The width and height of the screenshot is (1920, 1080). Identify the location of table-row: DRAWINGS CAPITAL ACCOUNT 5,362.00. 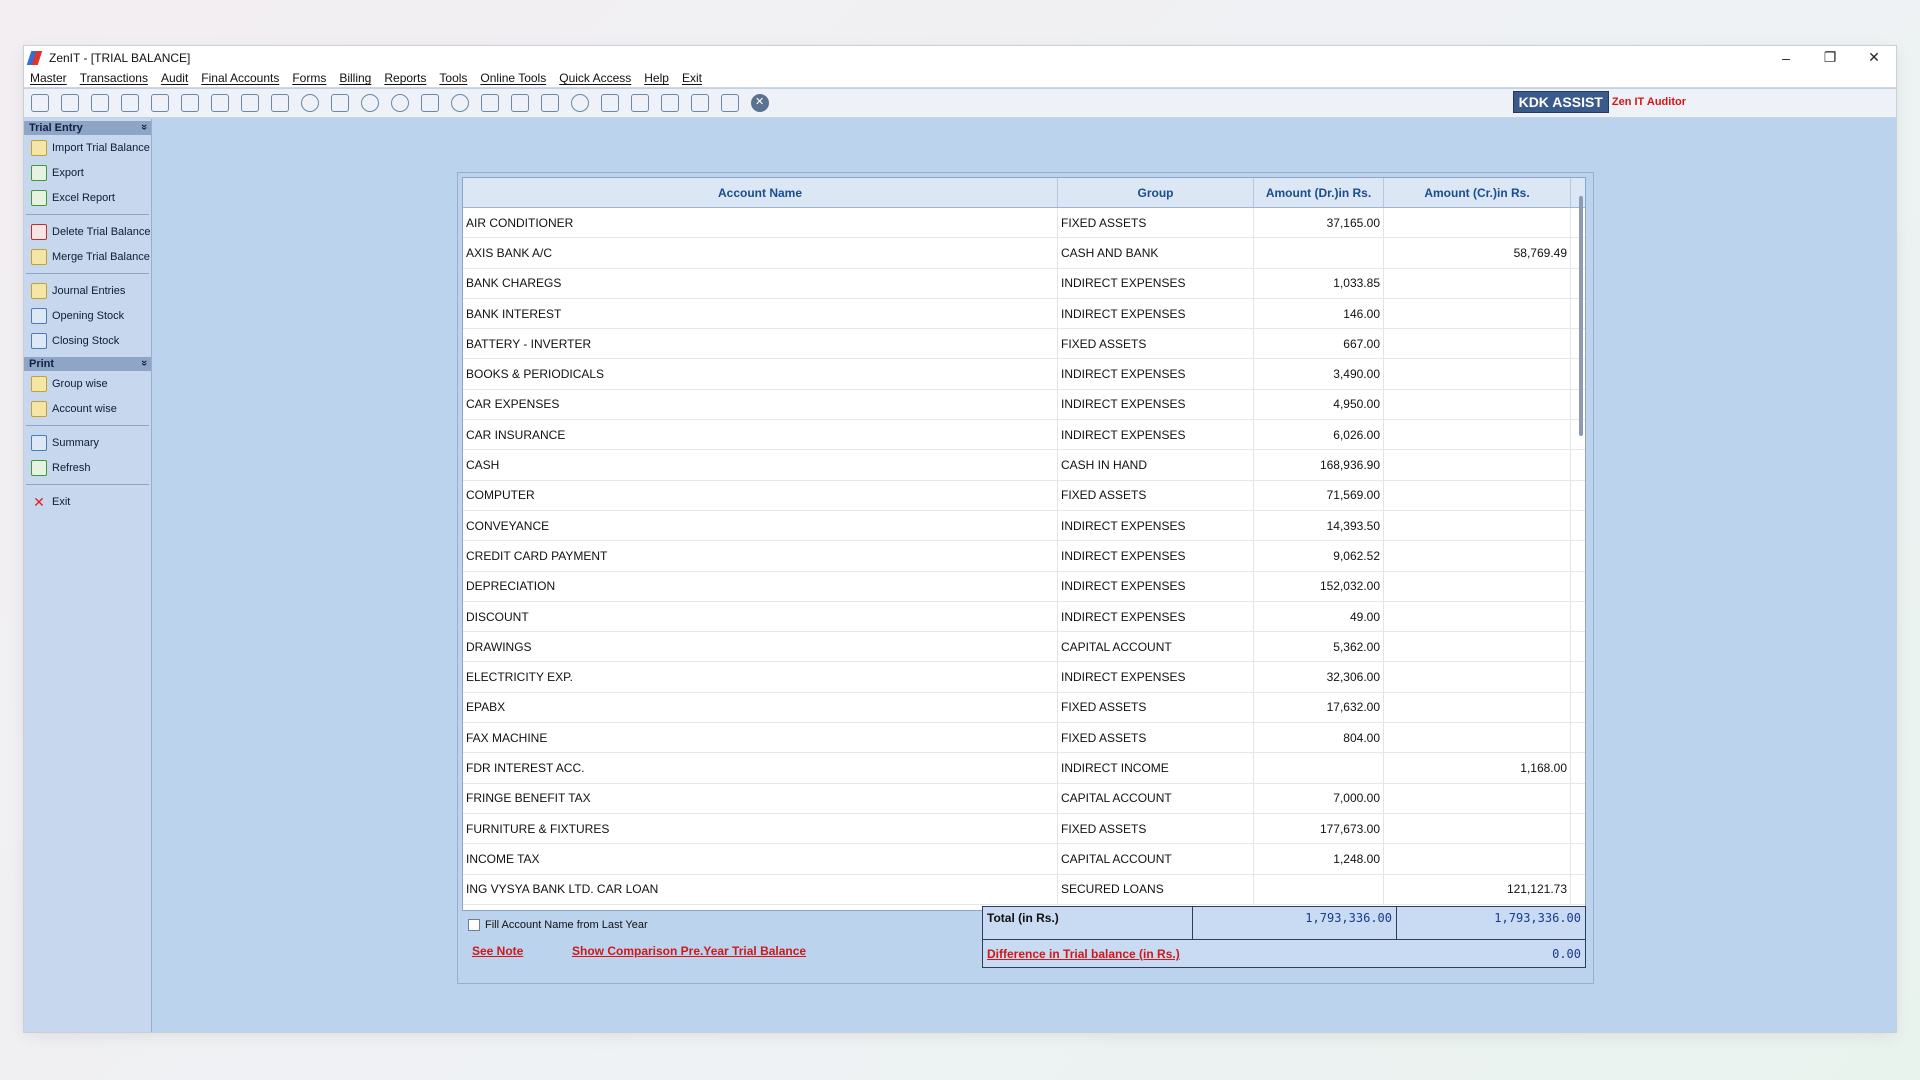
(1024, 647).